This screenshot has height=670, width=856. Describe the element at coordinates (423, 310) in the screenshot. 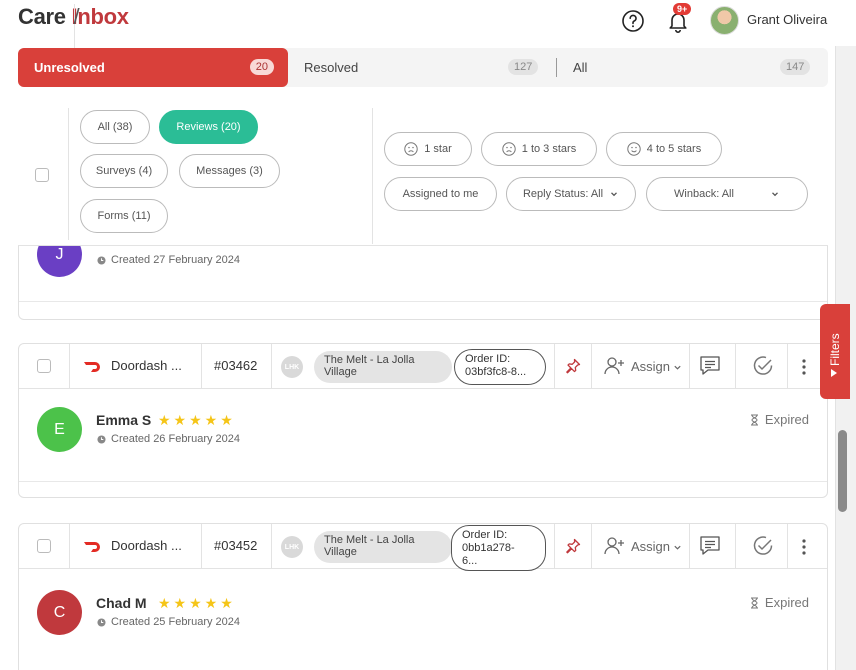

I see `card-footer` at that location.